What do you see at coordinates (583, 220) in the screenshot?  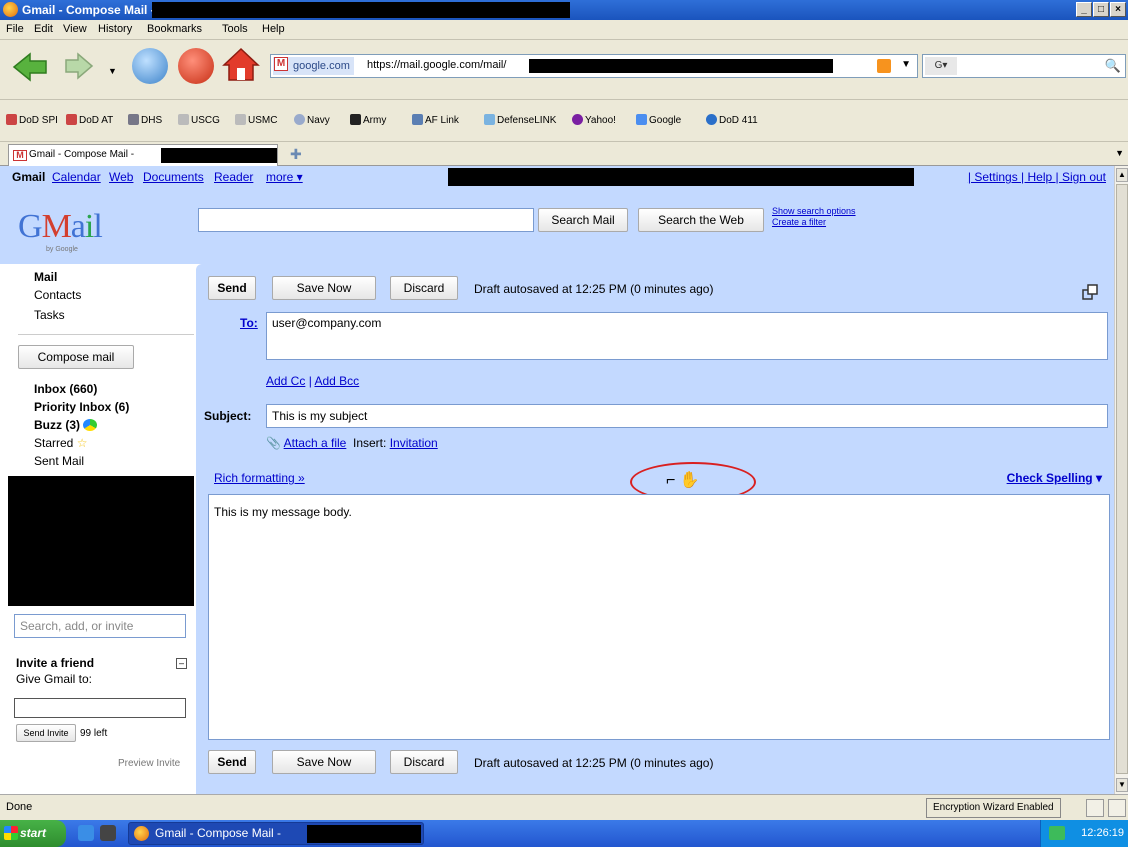 I see `search-mail-button: Search Mail` at bounding box center [583, 220].